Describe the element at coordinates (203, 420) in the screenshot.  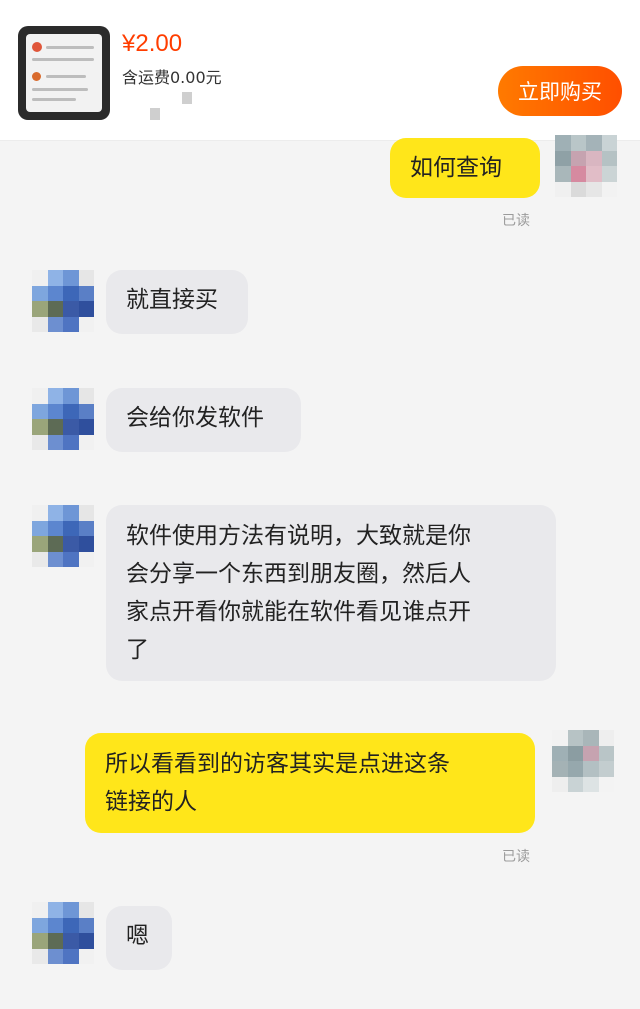
I see `seller-message-bubble: 会给你发软件` at that location.